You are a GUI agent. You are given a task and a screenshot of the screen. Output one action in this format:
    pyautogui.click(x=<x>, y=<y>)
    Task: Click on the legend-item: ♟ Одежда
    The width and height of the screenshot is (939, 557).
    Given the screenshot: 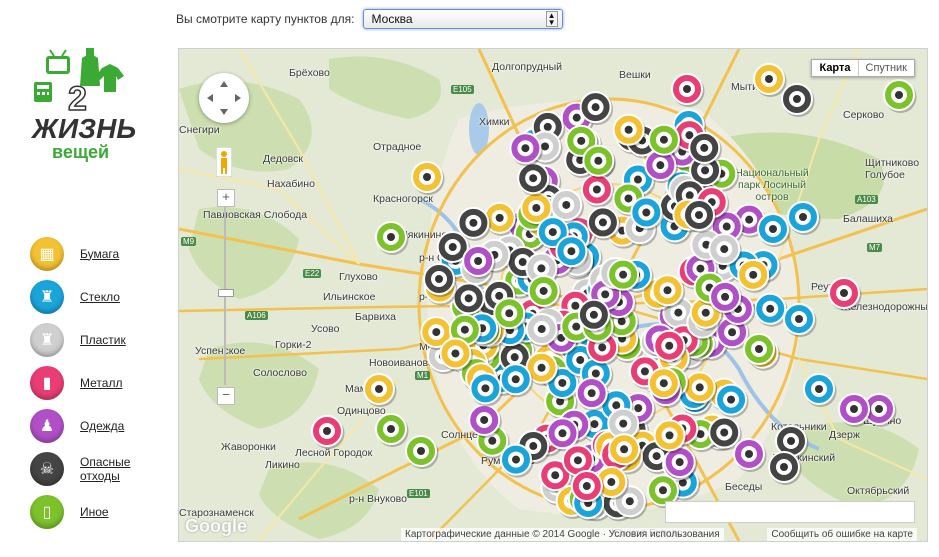 What is the action you would take?
    pyautogui.click(x=85, y=425)
    